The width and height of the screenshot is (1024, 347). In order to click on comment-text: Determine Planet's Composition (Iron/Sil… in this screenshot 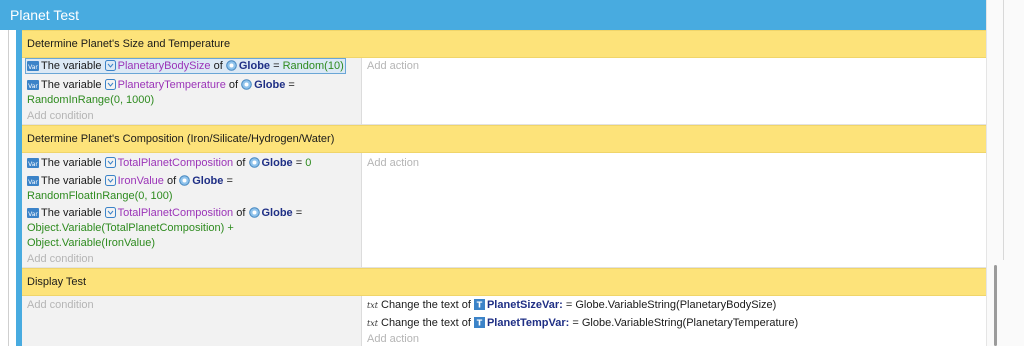, I will do `click(181, 139)`.